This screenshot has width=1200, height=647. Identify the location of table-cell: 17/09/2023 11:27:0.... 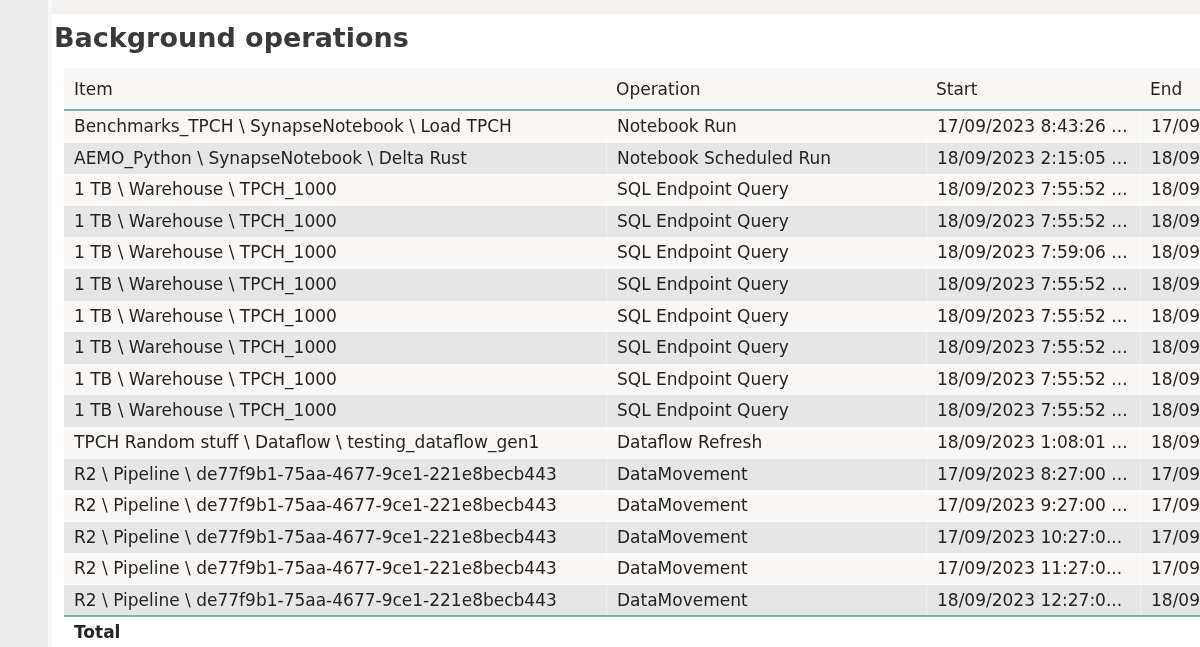
(1033, 569).